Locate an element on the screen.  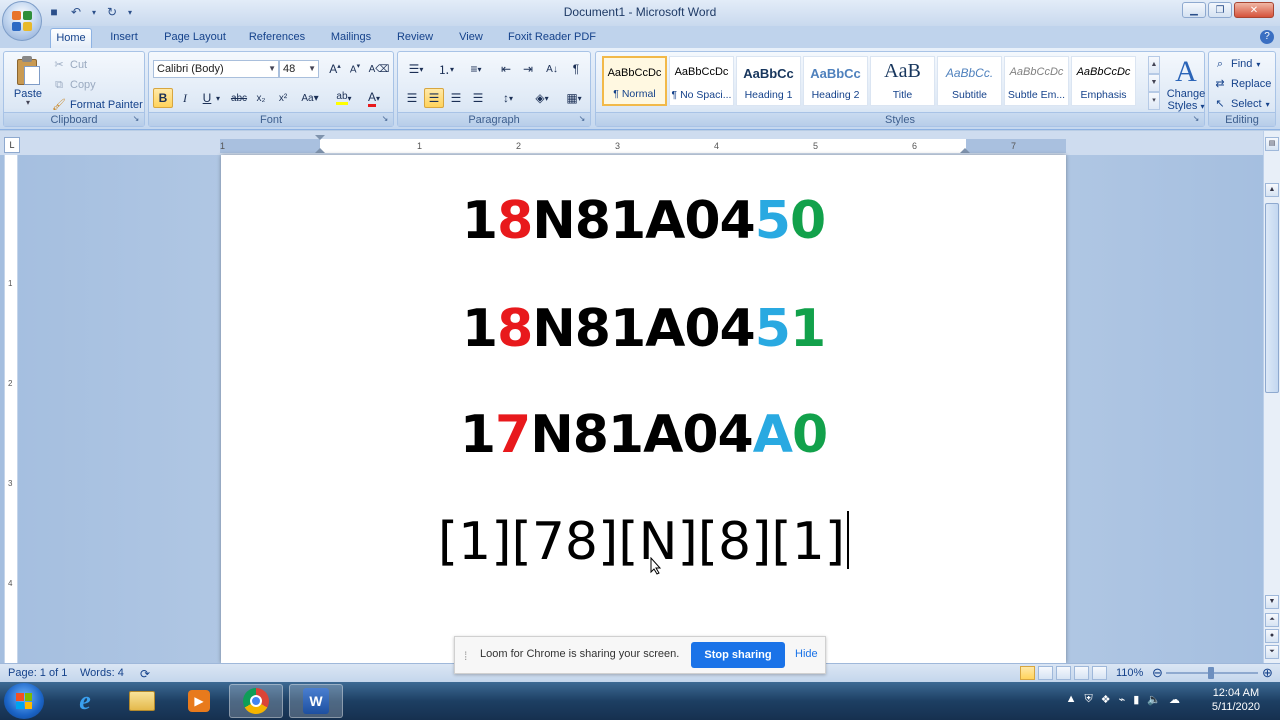
tab-insert: Insert is located at coordinates (124, 38).